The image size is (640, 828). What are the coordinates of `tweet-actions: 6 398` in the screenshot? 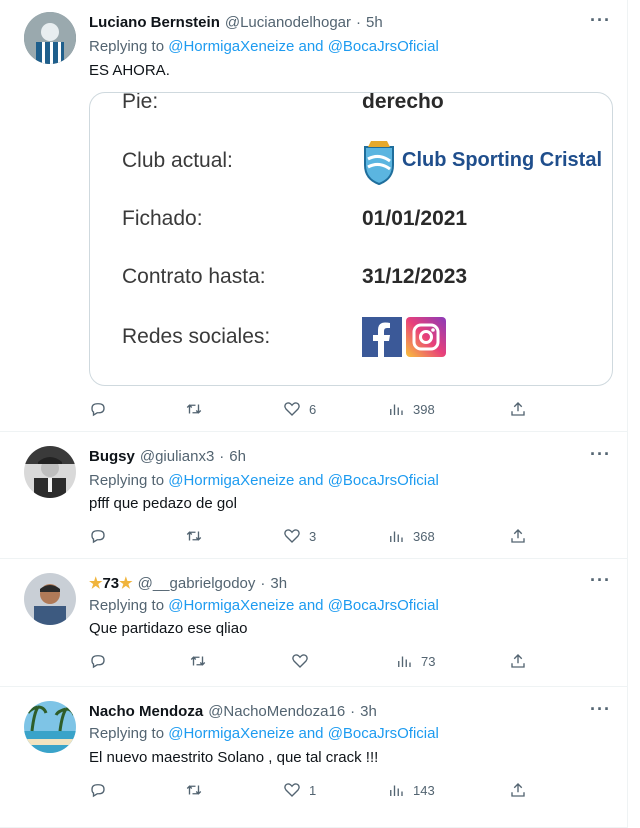 It's located at (319, 412).